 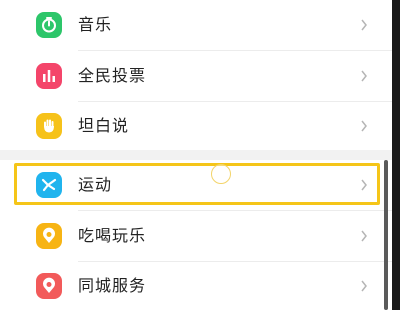 I want to click on running-icon, so click(x=49, y=185).